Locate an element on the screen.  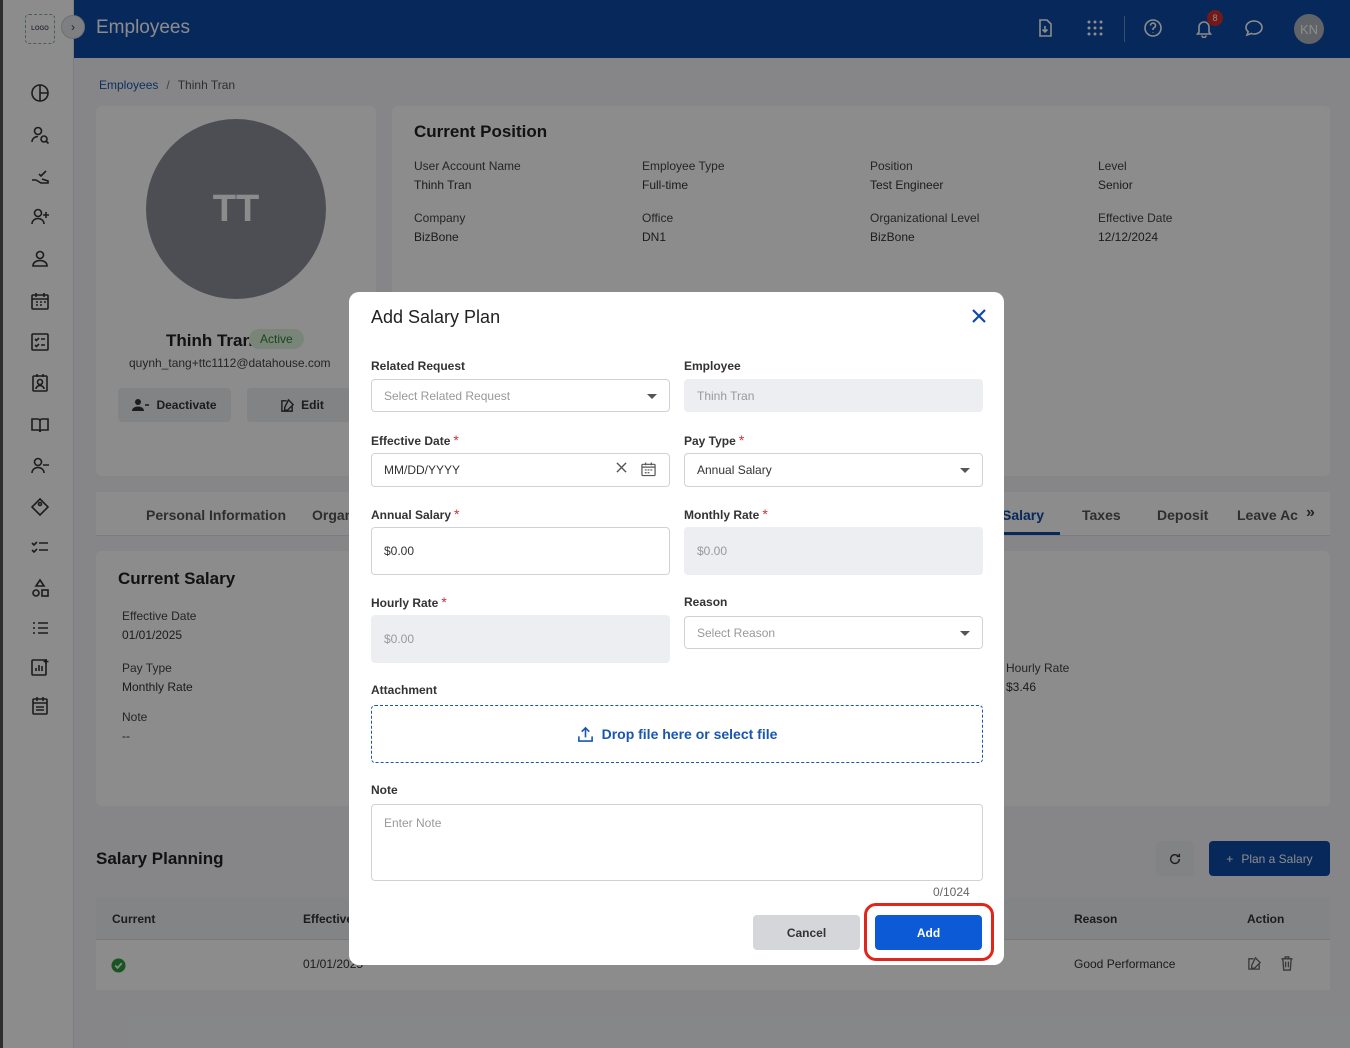
related-request-label: Related Request is located at coordinates (418, 366).